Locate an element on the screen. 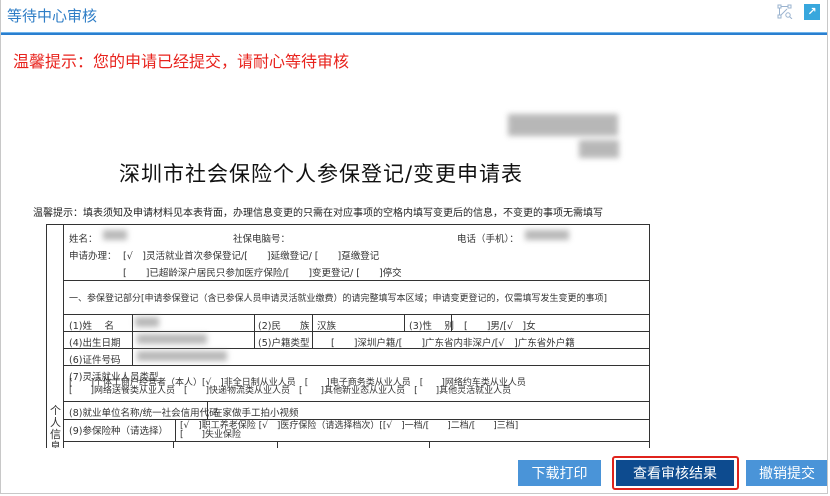  window-title: 等待中心审核 is located at coordinates (52, 16).